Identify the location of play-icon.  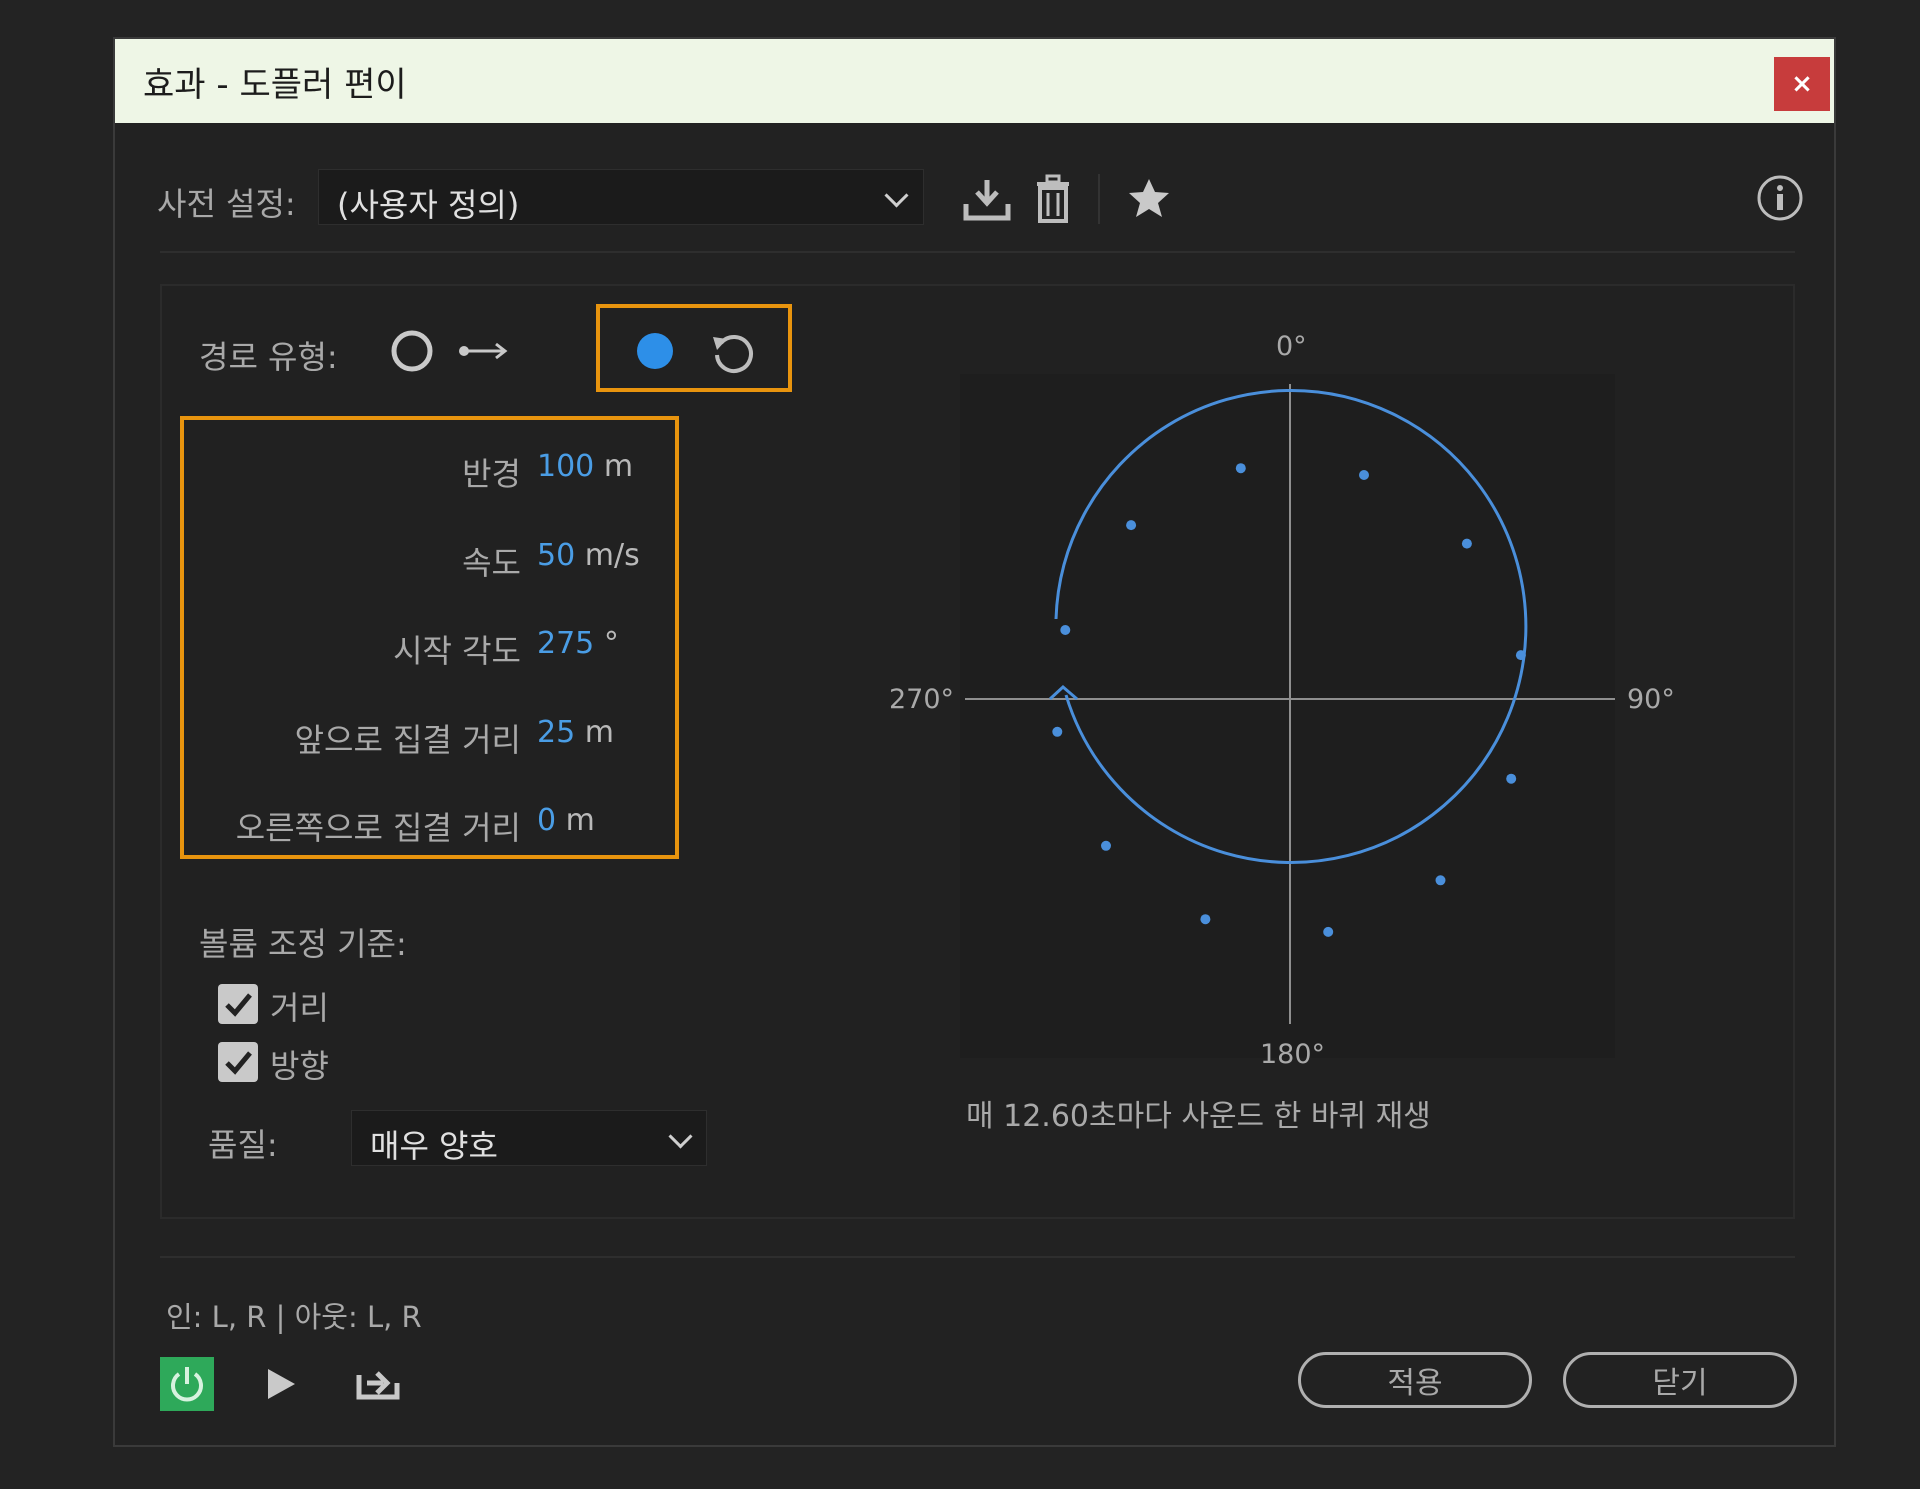
(281, 1386).